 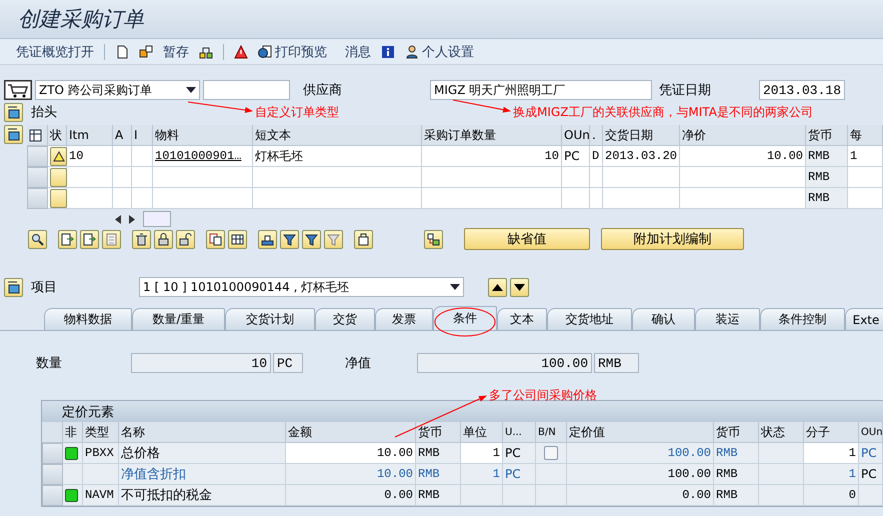 What do you see at coordinates (551, 432) in the screenshot?
I see `column-header: B/N` at bounding box center [551, 432].